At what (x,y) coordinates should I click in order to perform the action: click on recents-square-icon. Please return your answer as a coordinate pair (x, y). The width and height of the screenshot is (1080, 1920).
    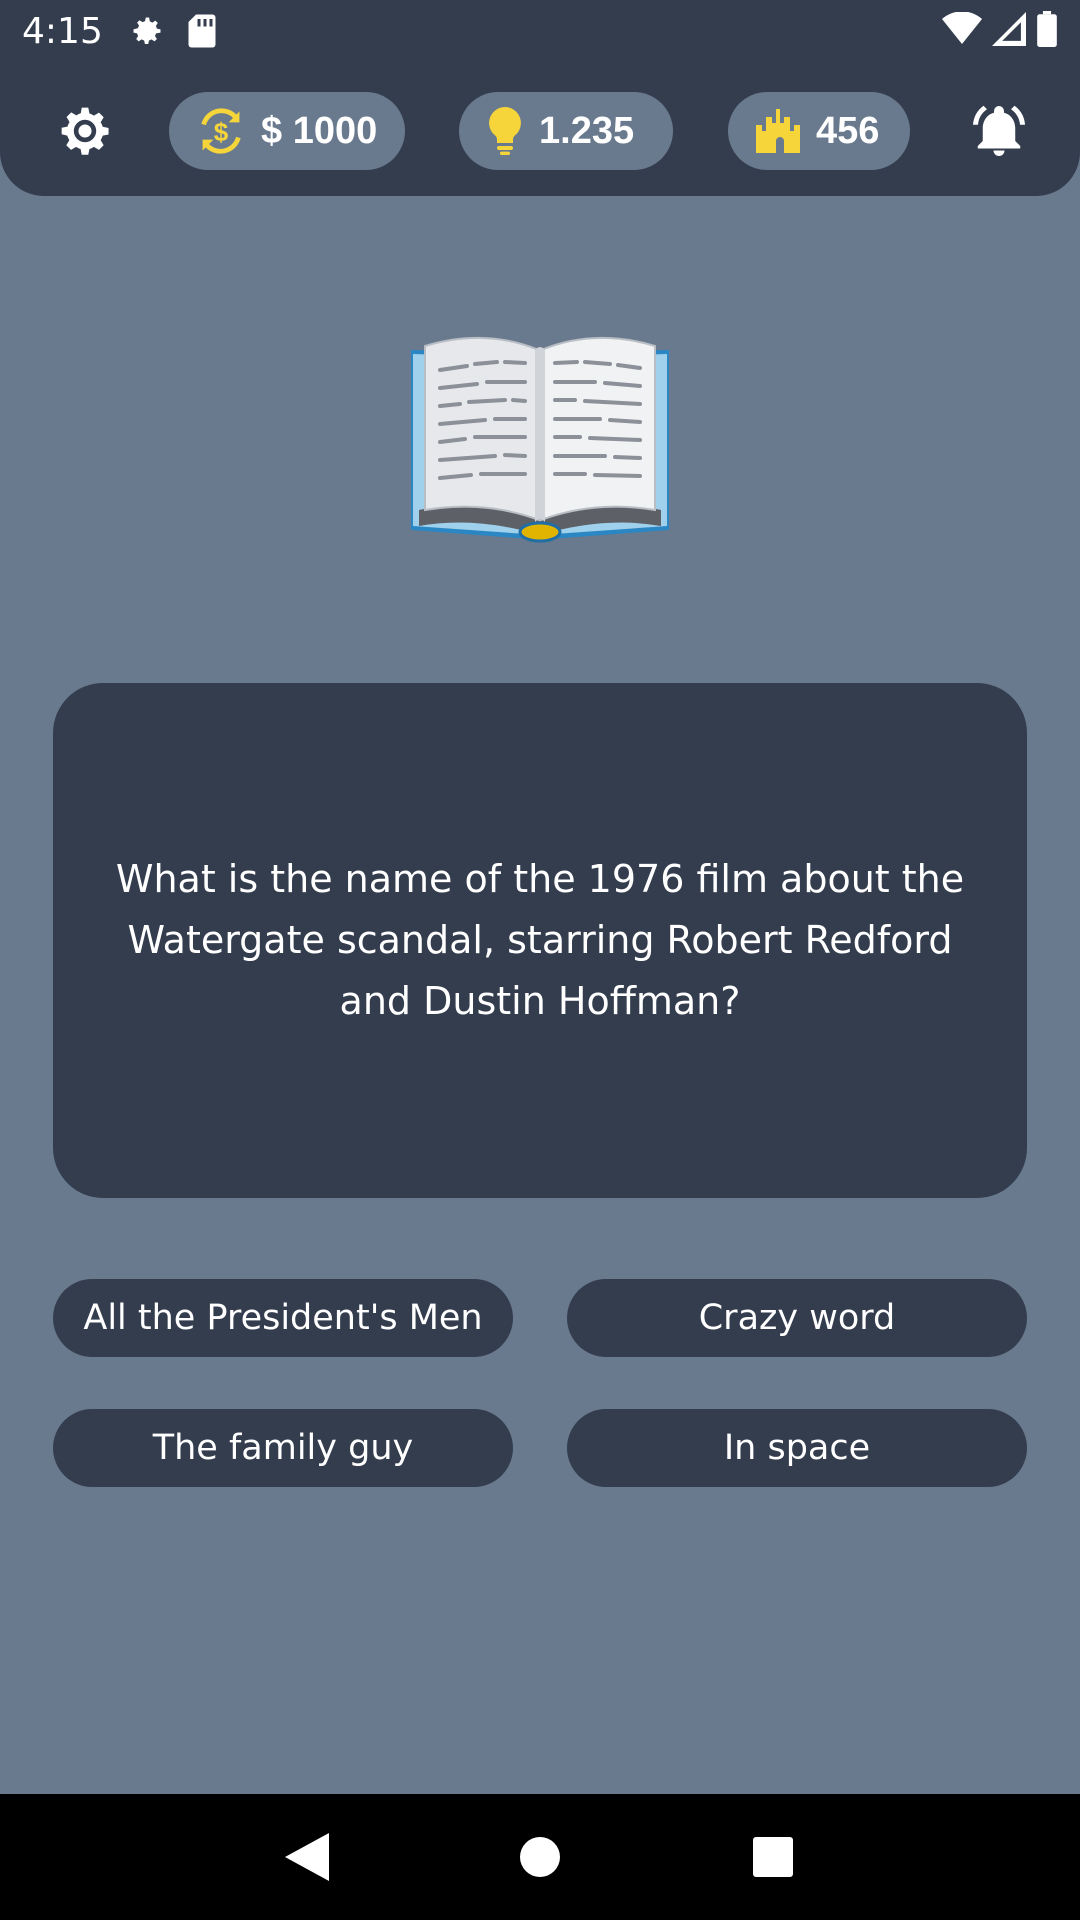
    Looking at the image, I should click on (773, 1857).